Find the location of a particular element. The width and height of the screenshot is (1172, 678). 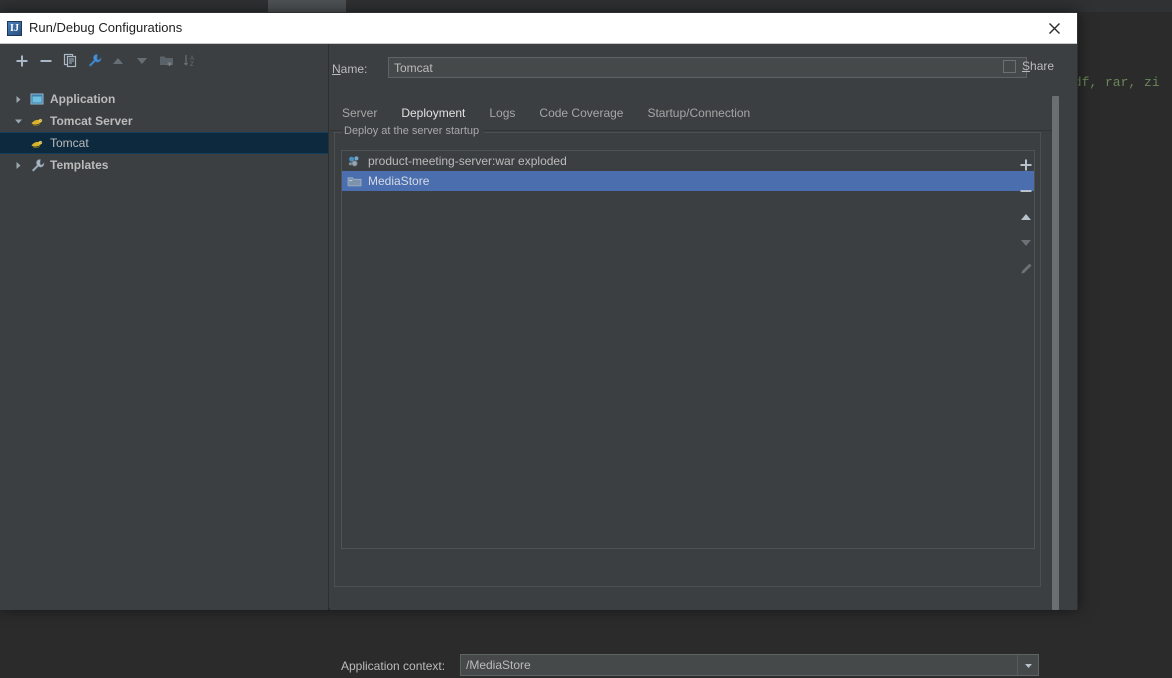

close-icon is located at coordinates (1054, 28).